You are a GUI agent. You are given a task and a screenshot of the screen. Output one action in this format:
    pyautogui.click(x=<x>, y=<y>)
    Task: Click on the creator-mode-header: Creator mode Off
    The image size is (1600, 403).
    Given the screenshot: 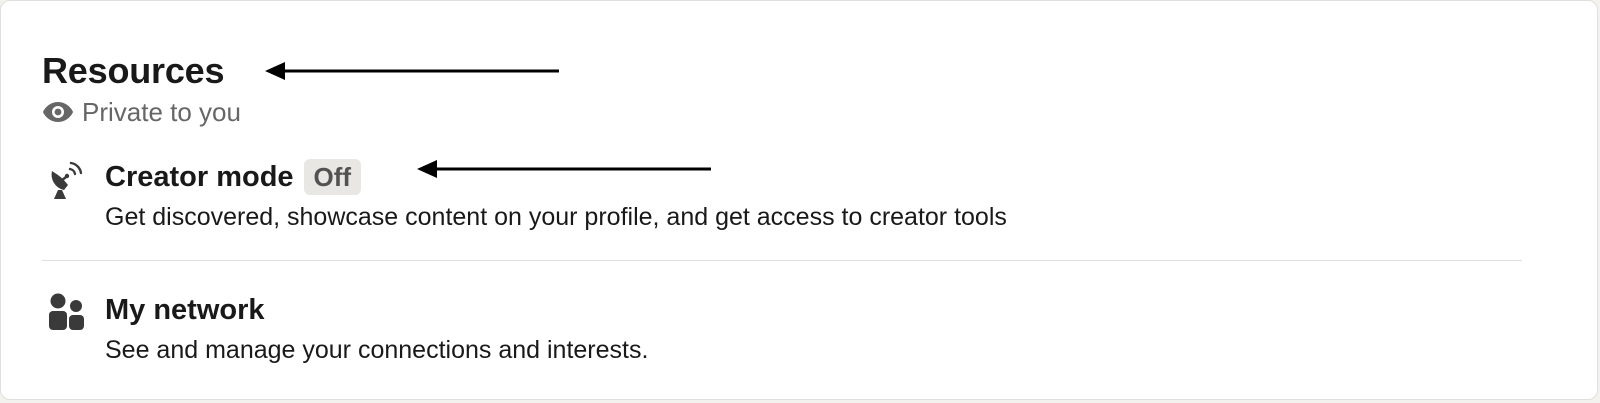 What is the action you would take?
    pyautogui.click(x=233, y=177)
    